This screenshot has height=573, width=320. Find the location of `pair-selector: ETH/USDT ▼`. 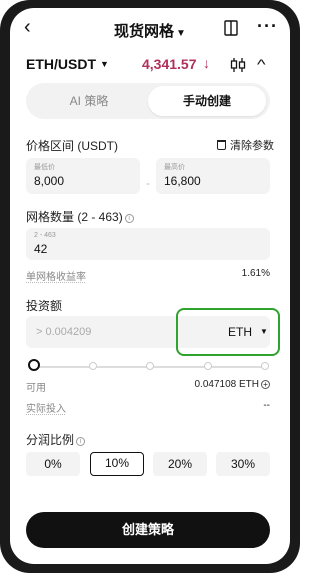

pair-selector: ETH/USDT ▼ is located at coordinates (67, 64).